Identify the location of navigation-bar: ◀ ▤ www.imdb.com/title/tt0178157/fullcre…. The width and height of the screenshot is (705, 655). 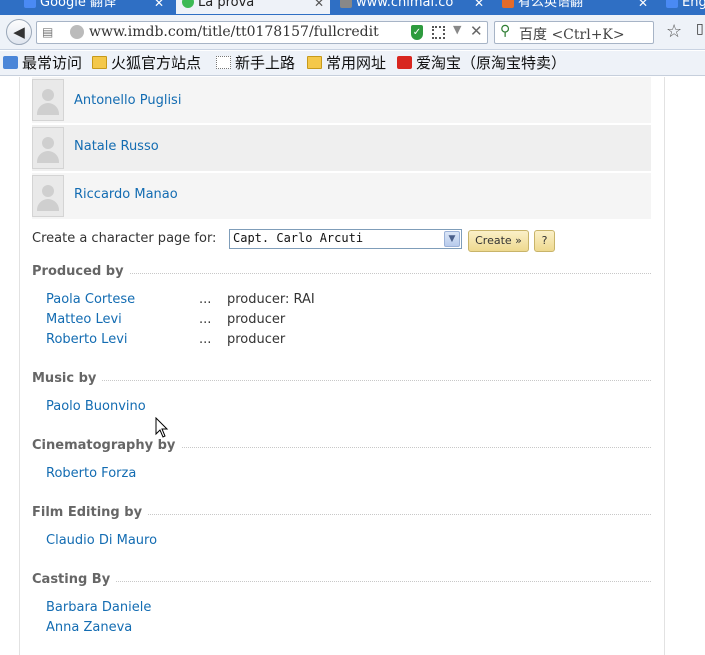
(352, 32).